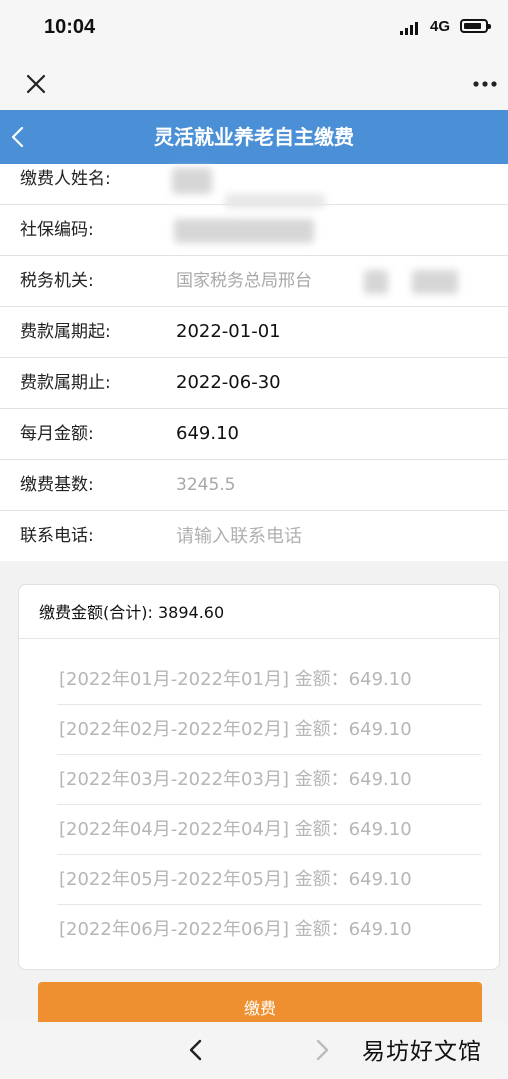 Image resolution: width=508 pixels, height=1079 pixels. What do you see at coordinates (65, 179) in the screenshot?
I see `payer-name-label: 缴费人姓名:` at bounding box center [65, 179].